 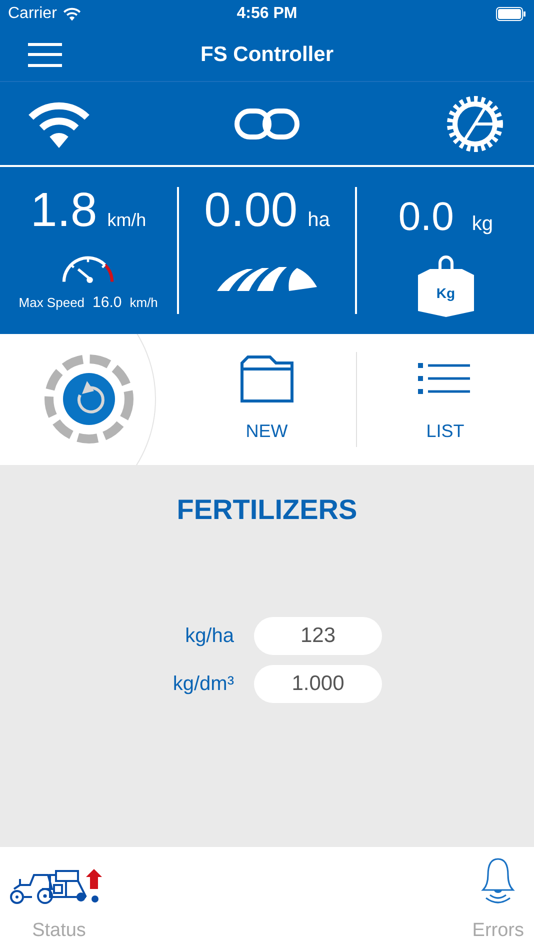 I want to click on section-title: FERTILIZERS, so click(x=267, y=510).